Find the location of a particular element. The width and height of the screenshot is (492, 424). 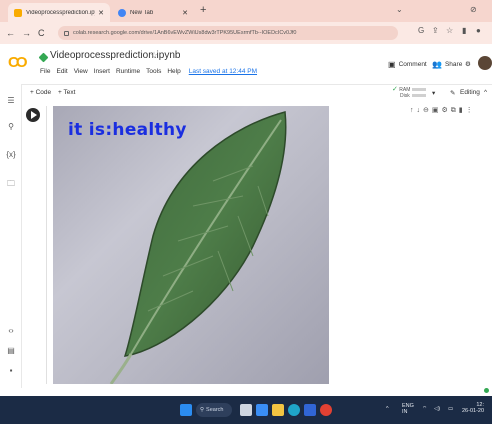

resource-monitor: ✓ RAM Disk is located at coordinates (409, 92).